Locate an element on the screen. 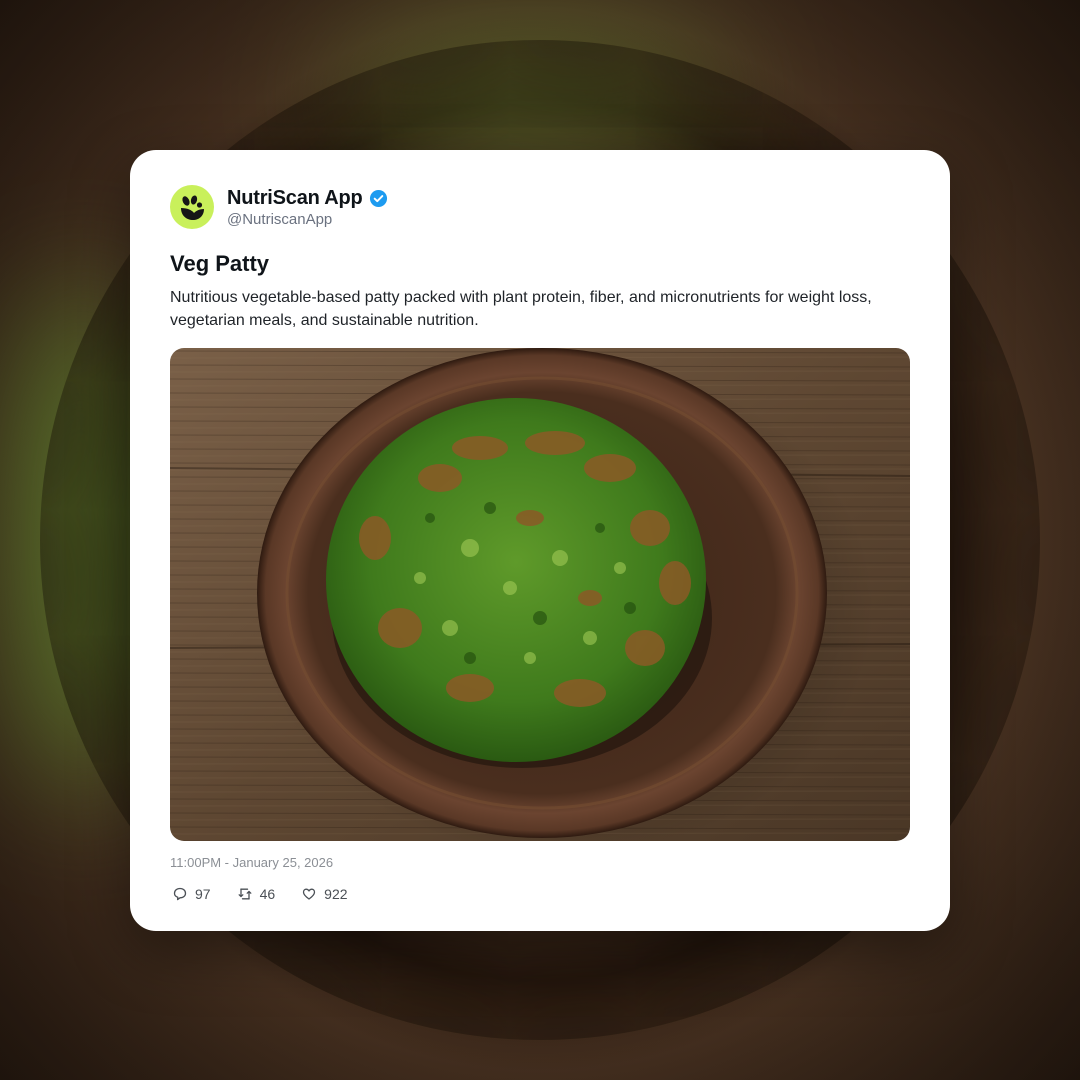 The height and width of the screenshot is (1080, 1080). like-count: 922 is located at coordinates (336, 894).